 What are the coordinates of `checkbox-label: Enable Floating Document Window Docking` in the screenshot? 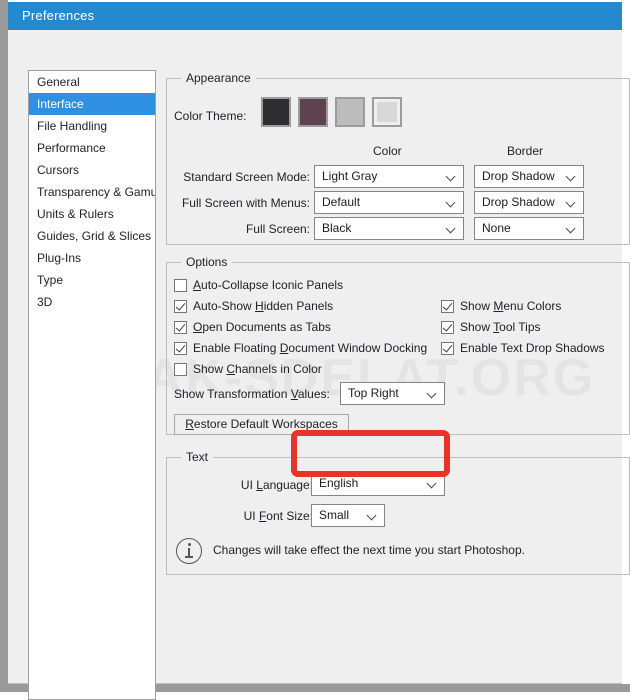 It's located at (310, 348).